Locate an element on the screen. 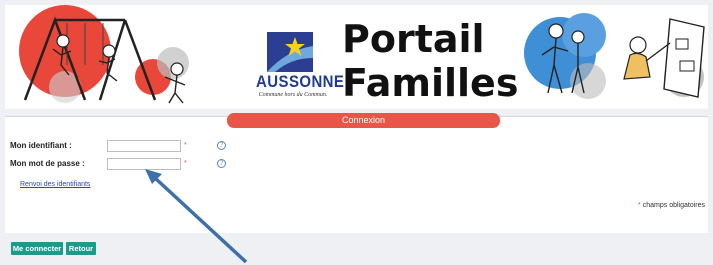  me-connecter-button: Me connecter is located at coordinates (37, 248).